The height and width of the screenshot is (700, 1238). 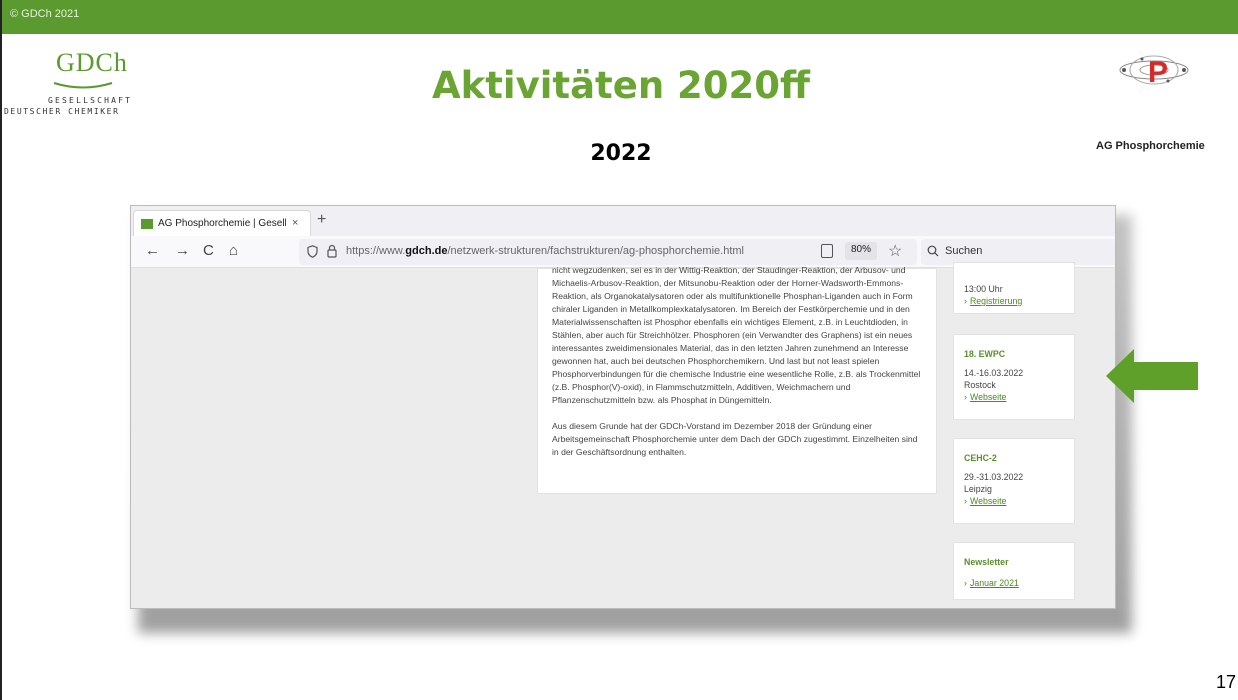 What do you see at coordinates (1150, 146) in the screenshot?
I see `ag-logo-label: AG Phosphorchemie` at bounding box center [1150, 146].